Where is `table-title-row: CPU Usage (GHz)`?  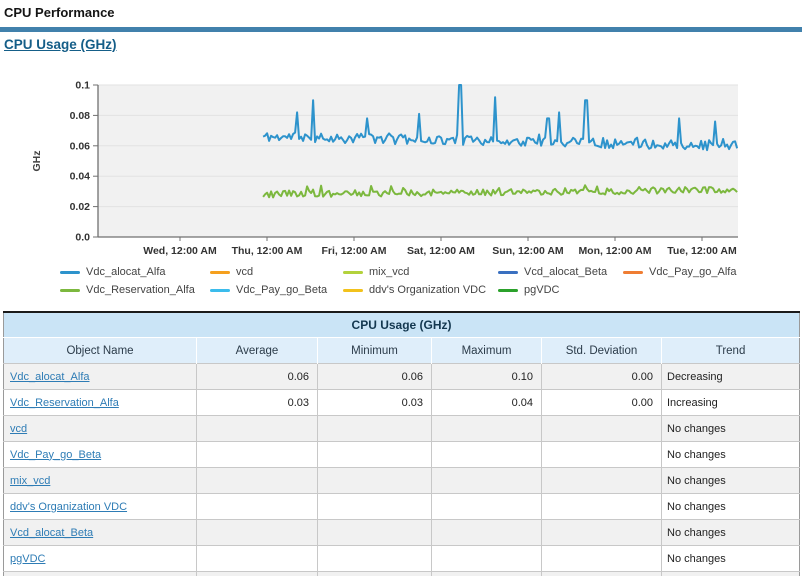
table-title-row: CPU Usage (GHz) is located at coordinates (401, 325).